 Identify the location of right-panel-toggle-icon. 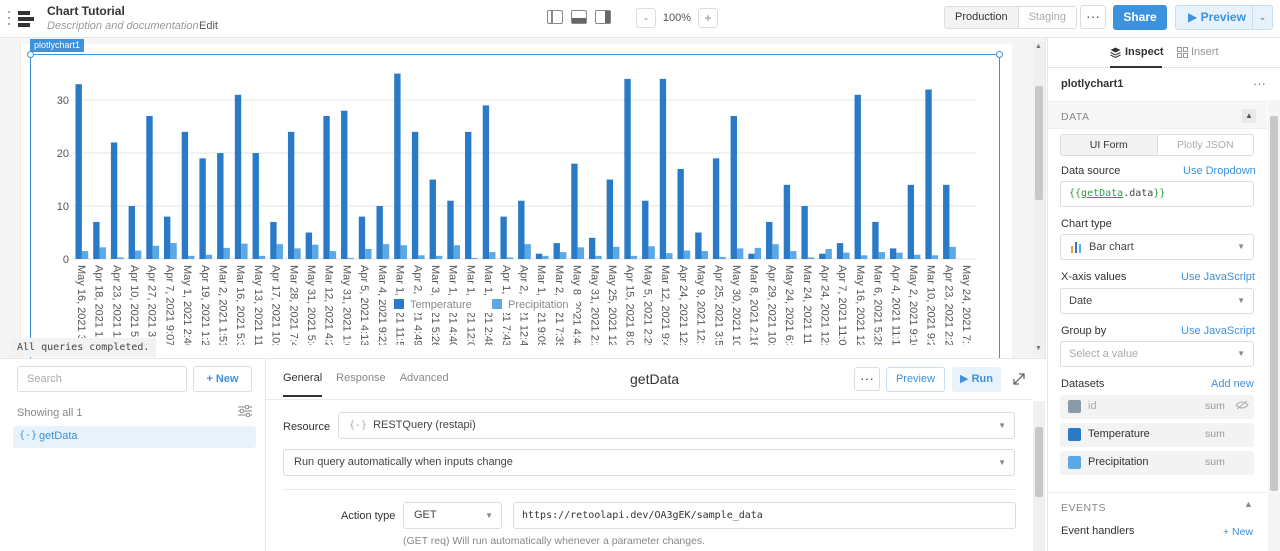
(603, 17).